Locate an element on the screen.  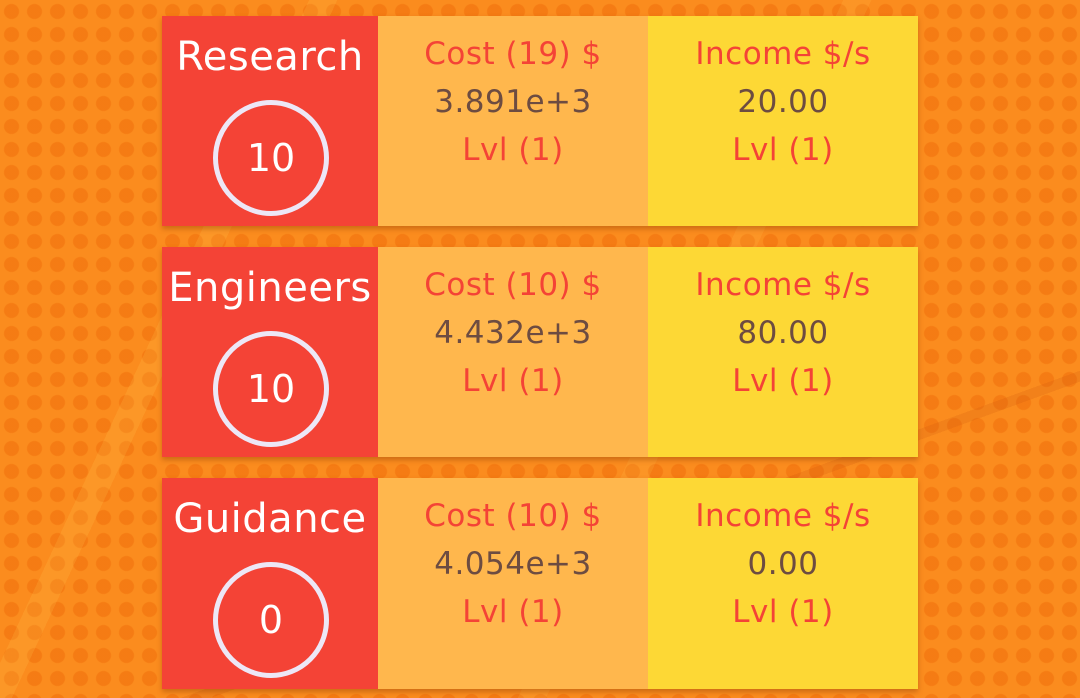
income-upgrade-button-guidance: Income $/s 0.00 Lvl (1) is located at coordinates (783, 583).